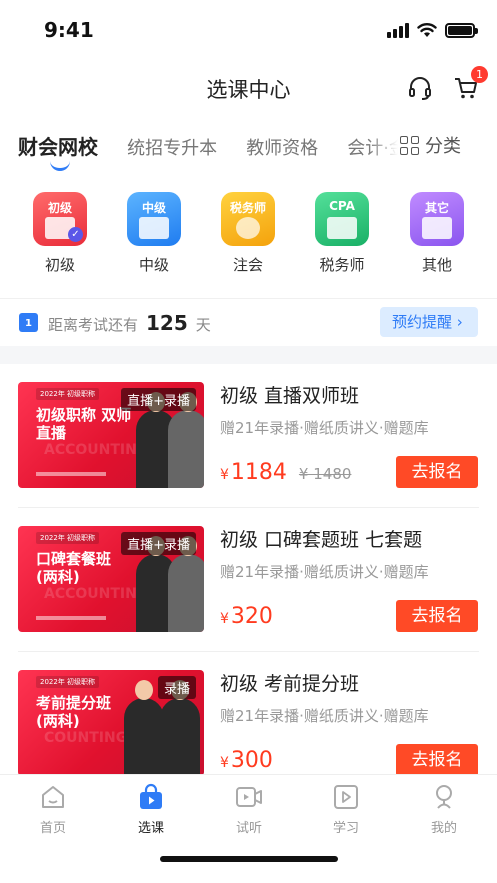 This screenshot has width=497, height=883. I want to click on countdown-suffix: 天, so click(203, 325).